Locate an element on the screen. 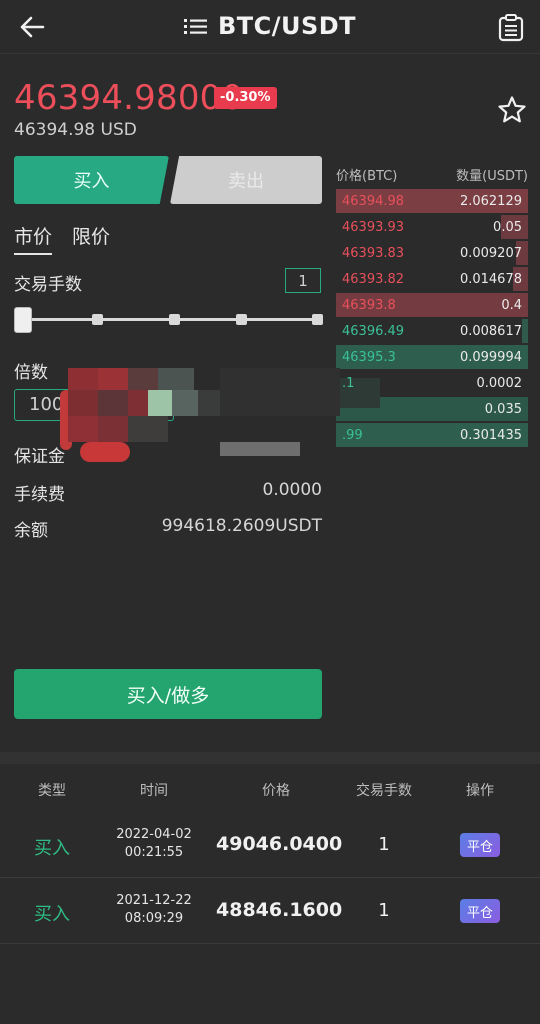 This screenshot has height=1024, width=540. redaction-mosaic is located at coordinates (220, 415).